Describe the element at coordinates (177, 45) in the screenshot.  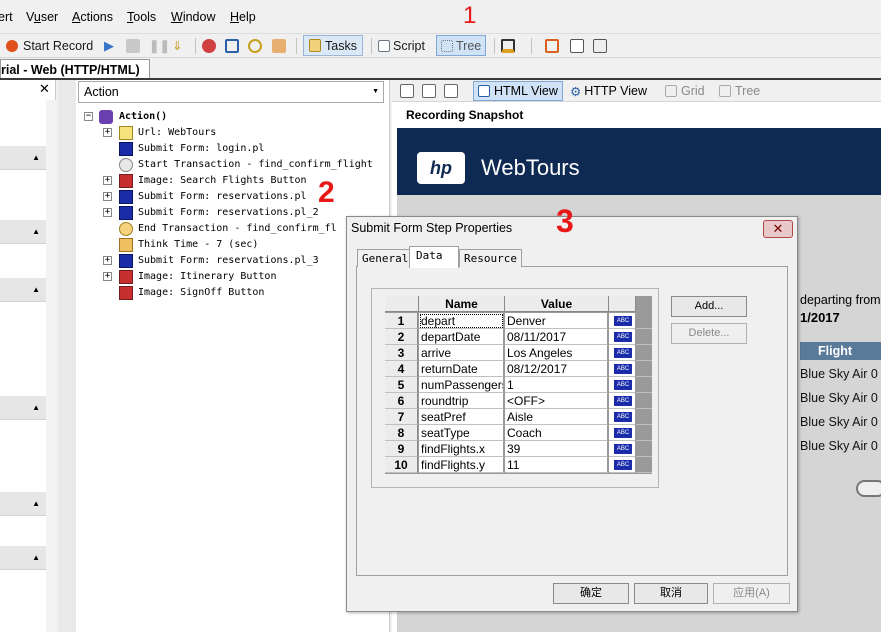
I see `compile-icon: ⇓` at that location.